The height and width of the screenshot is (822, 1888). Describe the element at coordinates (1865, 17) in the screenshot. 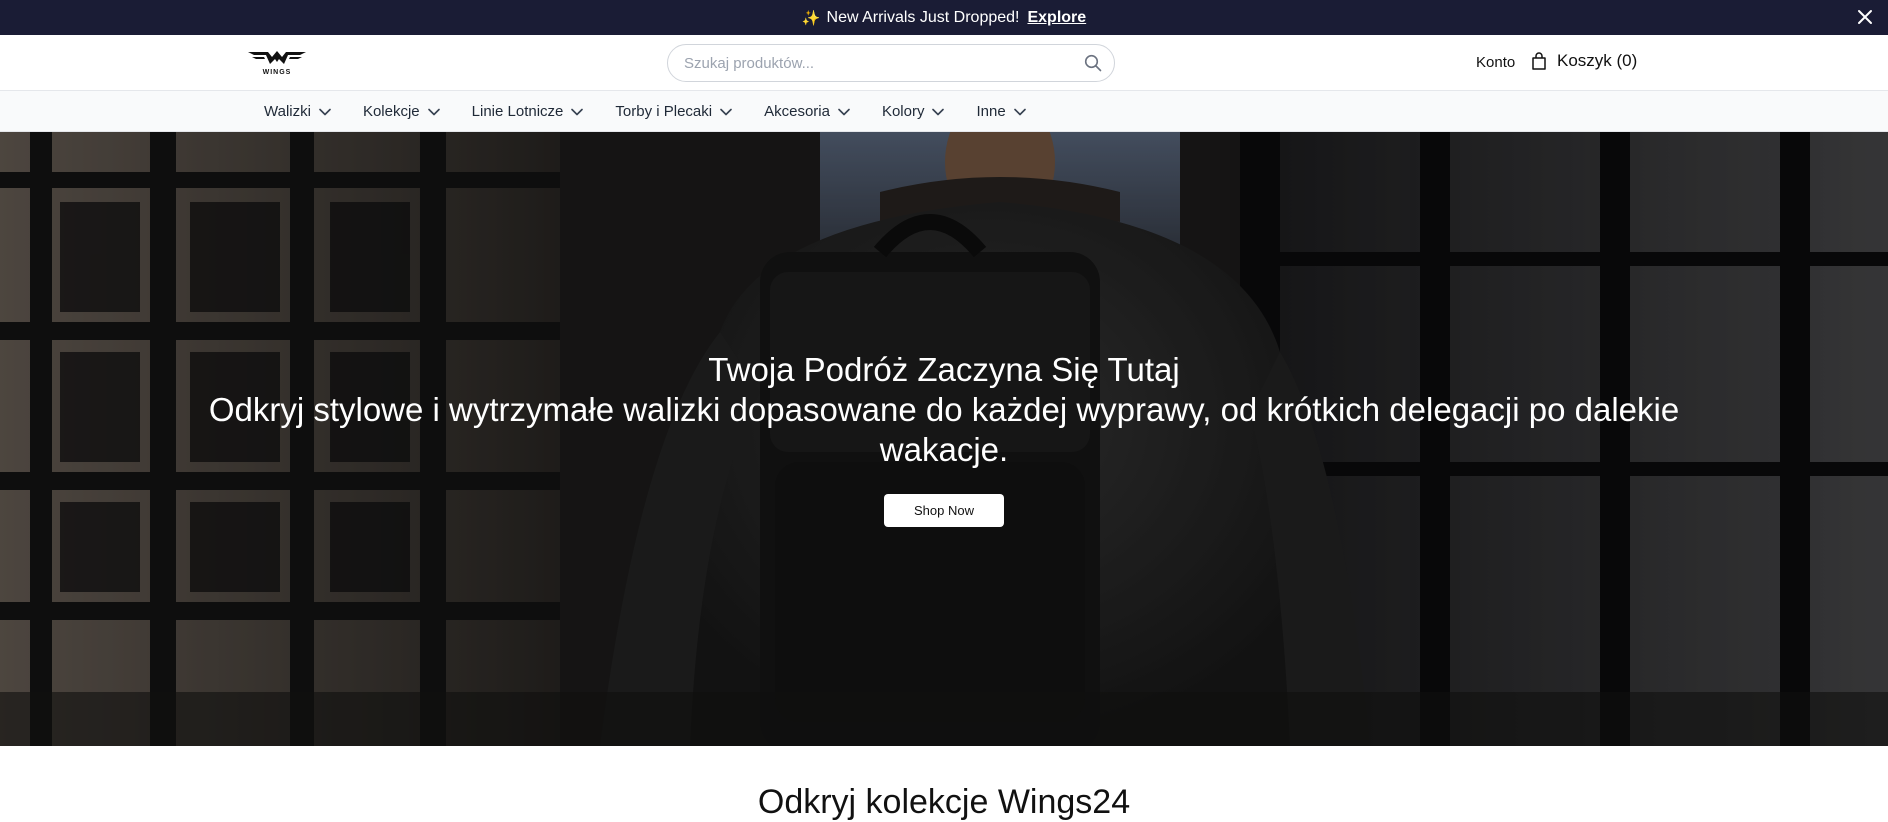

I see `close-icon` at that location.